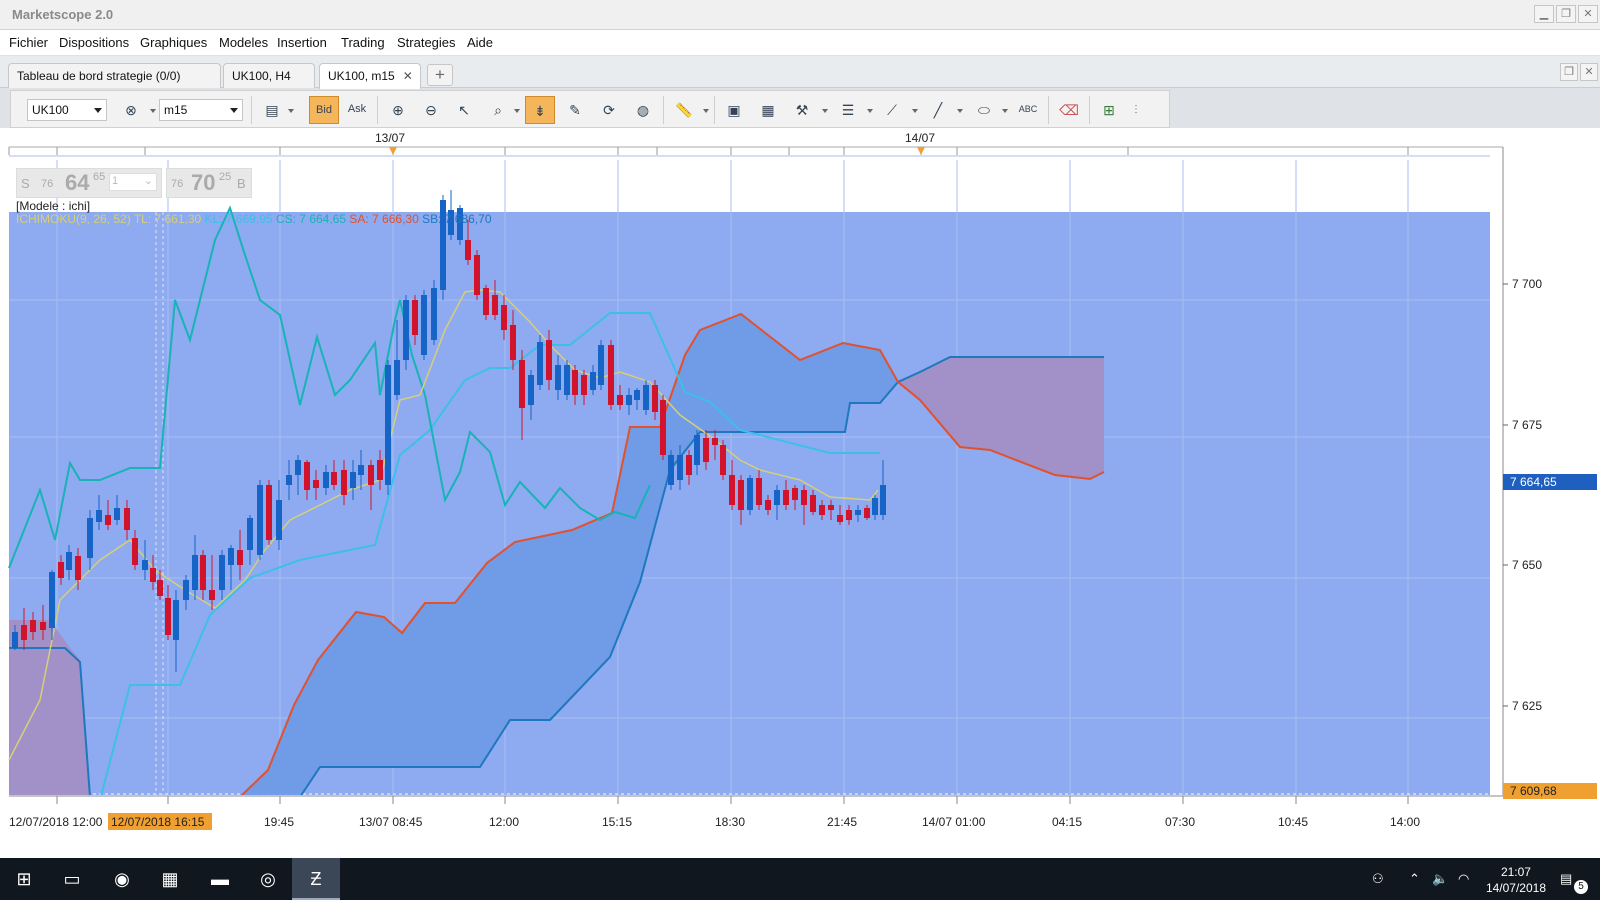 This screenshot has height=900, width=1600. What do you see at coordinates (540, 110) in the screenshot?
I see `auto-scroll-icon: ⇟` at bounding box center [540, 110].